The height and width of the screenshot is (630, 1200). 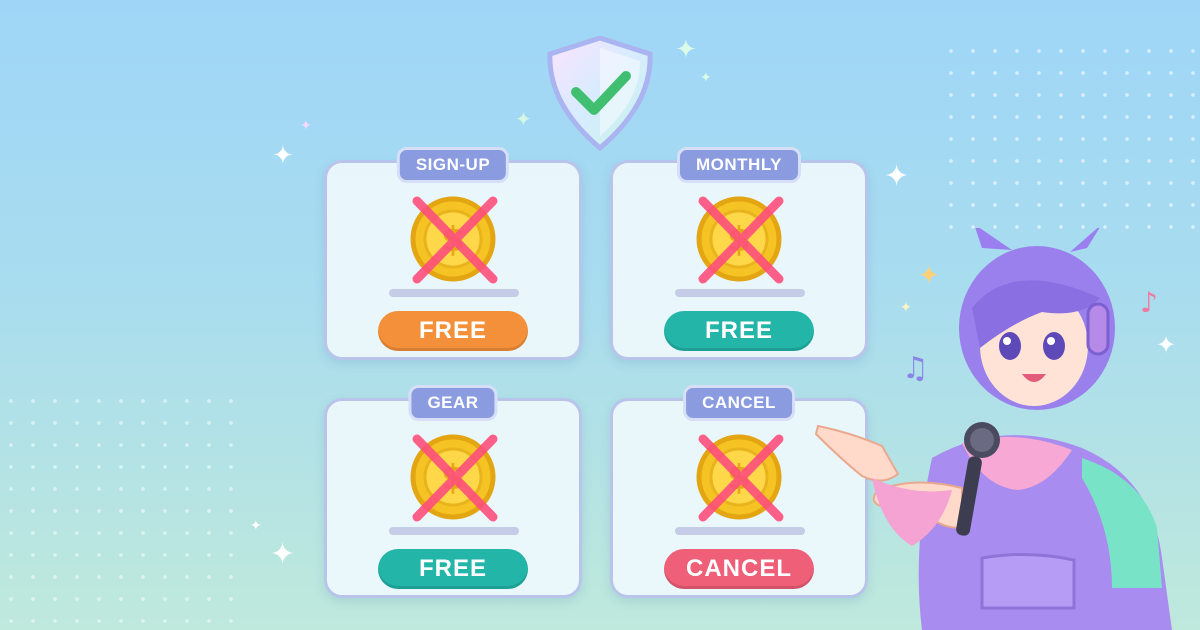 I want to click on card-sign-up: SIGN-UP $ FREE, so click(x=453, y=253).